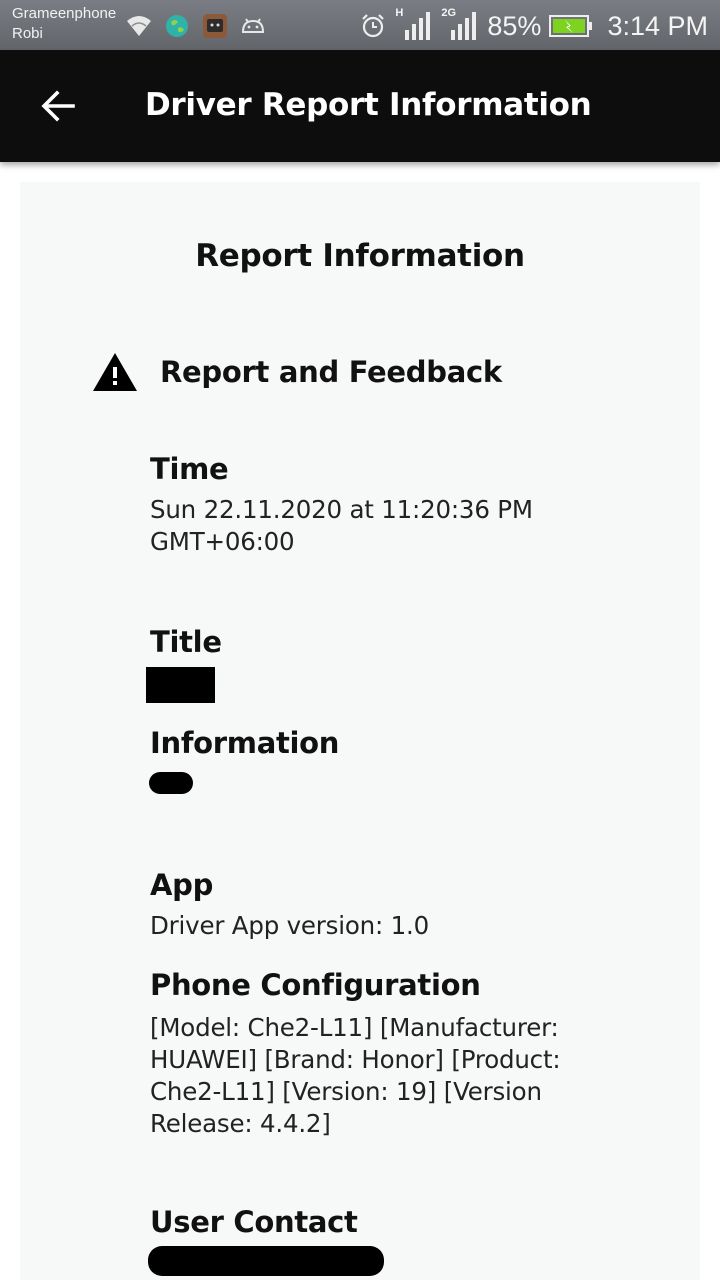 This screenshot has height=1280, width=720. I want to click on notification-icons, so click(196, 26).